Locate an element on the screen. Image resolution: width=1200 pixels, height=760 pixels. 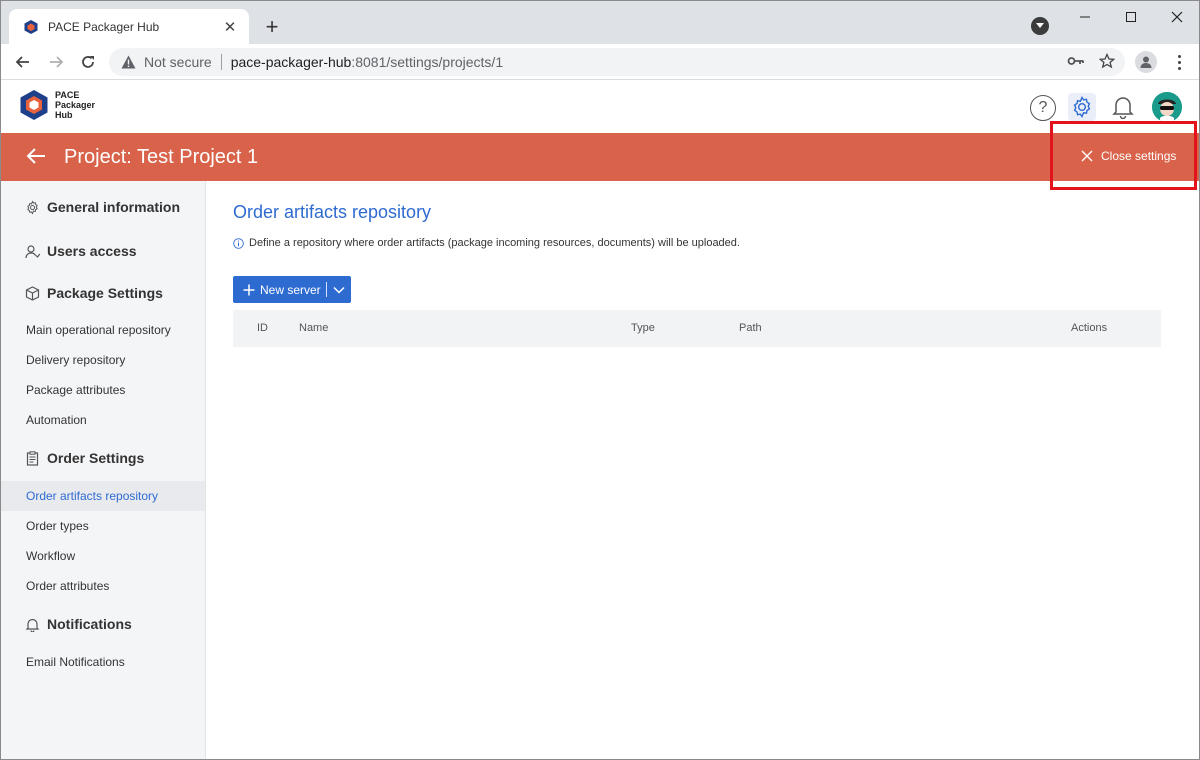
sidebar-section-label: Notifications is located at coordinates (89, 624).